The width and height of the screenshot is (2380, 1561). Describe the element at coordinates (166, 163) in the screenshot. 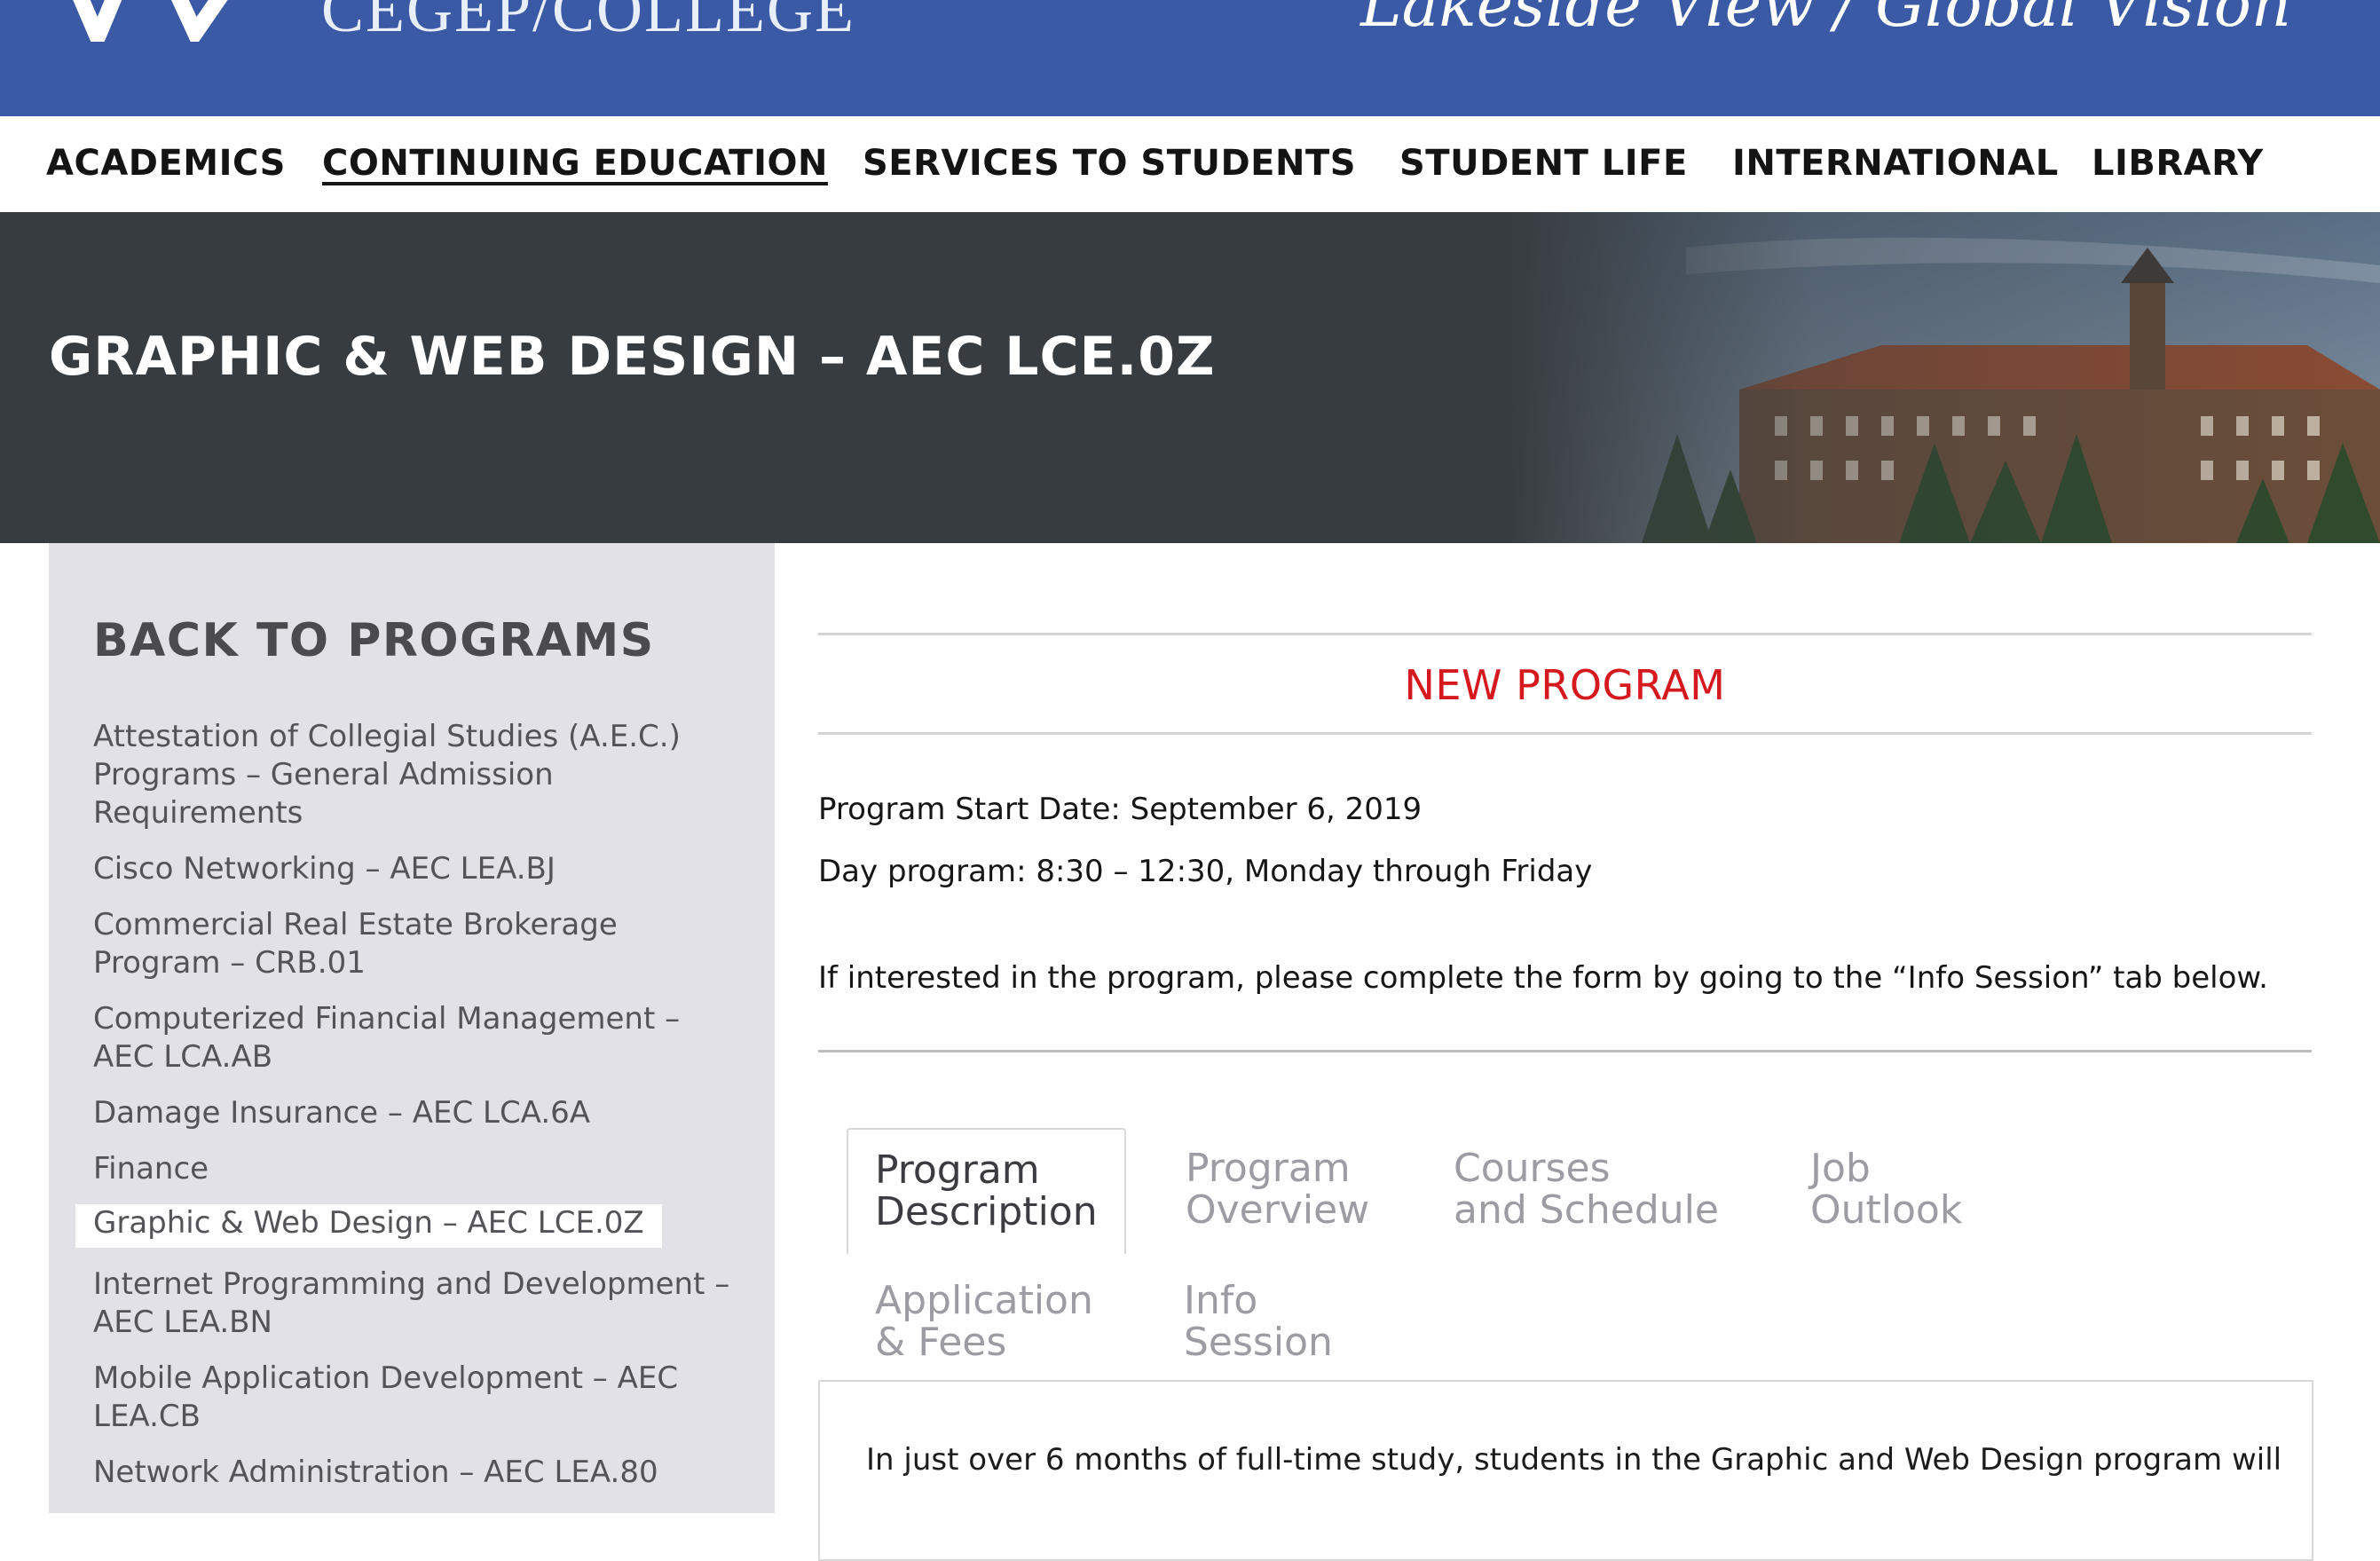

I see `nav-academics: ACADEMICS` at that location.